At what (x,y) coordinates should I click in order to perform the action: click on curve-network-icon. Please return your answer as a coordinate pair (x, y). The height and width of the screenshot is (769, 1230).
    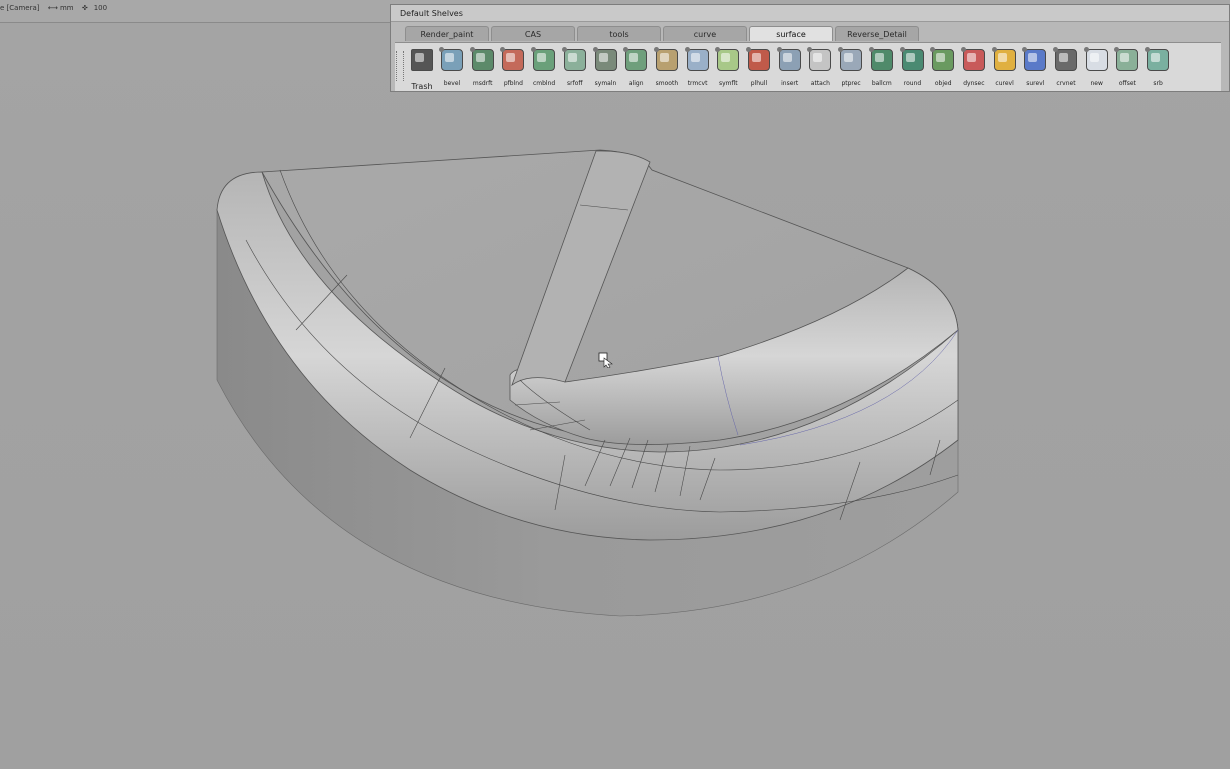
    Looking at the image, I should click on (1066, 60).